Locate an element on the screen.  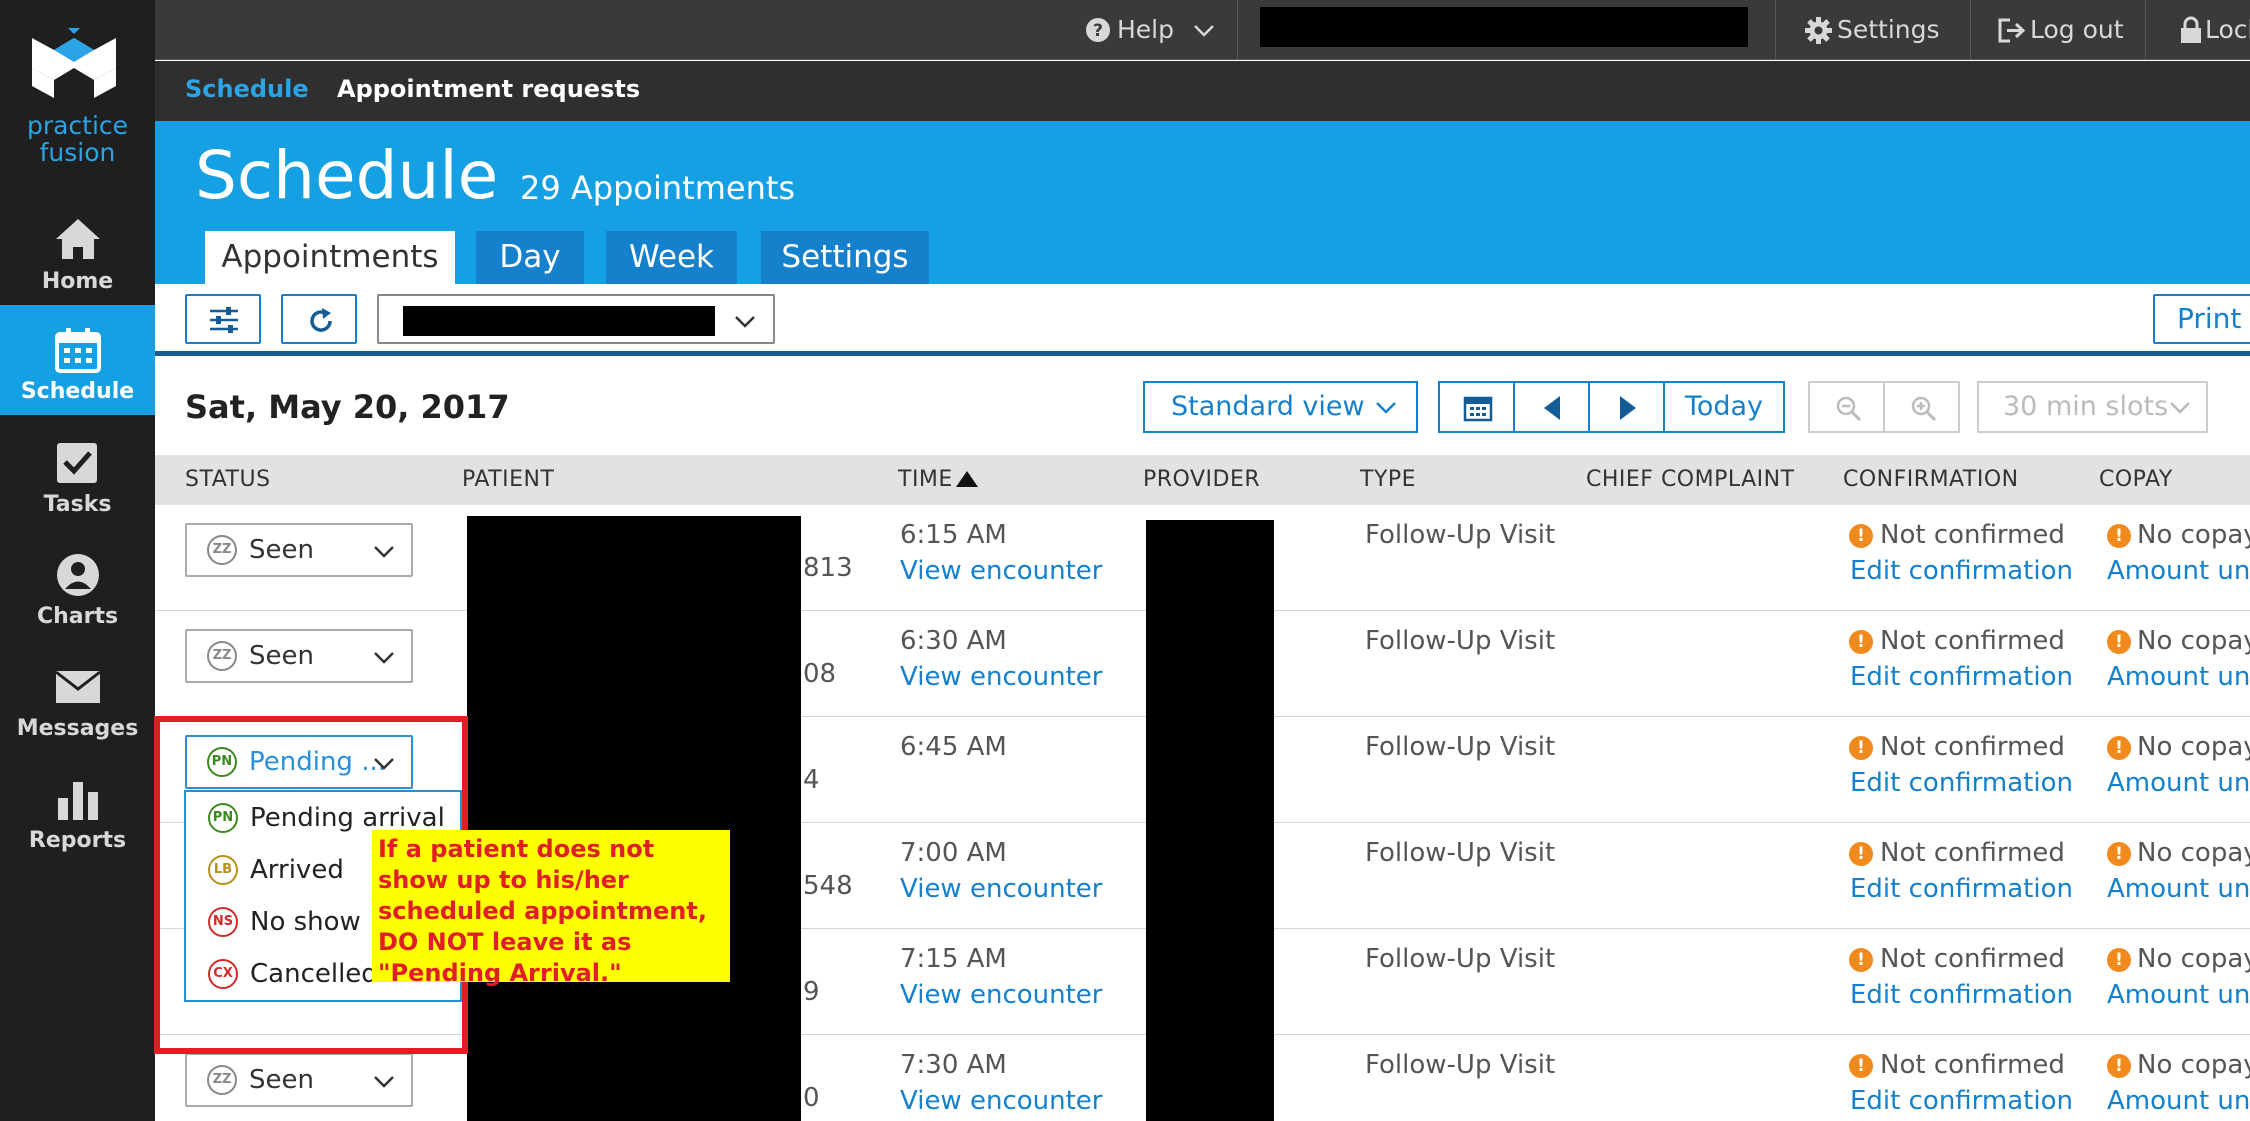
column-time: TIME is located at coordinates (925, 480).